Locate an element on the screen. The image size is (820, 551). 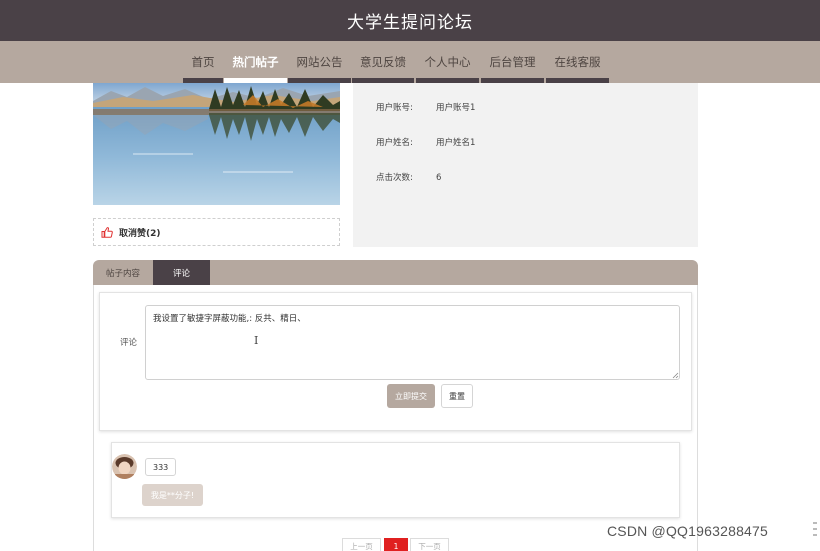
nav-label: 网站公告 is located at coordinates (319, 62).